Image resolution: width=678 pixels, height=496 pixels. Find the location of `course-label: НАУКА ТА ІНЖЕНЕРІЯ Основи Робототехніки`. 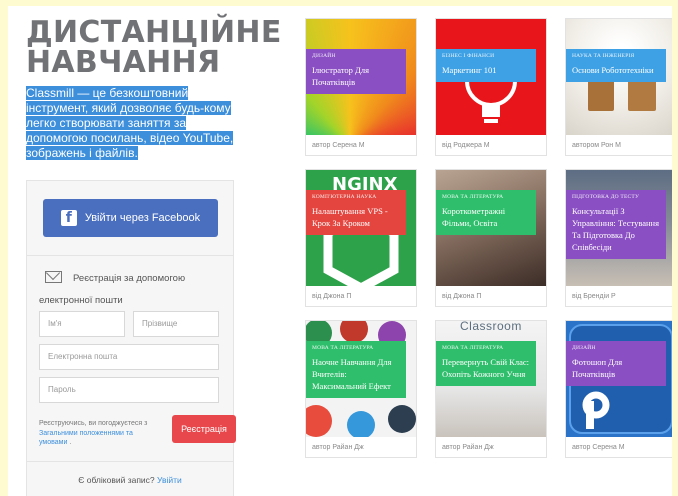

course-label: НАУКА ТА ІНЖЕНЕРІЯ Основи Робототехніки is located at coordinates (616, 65).